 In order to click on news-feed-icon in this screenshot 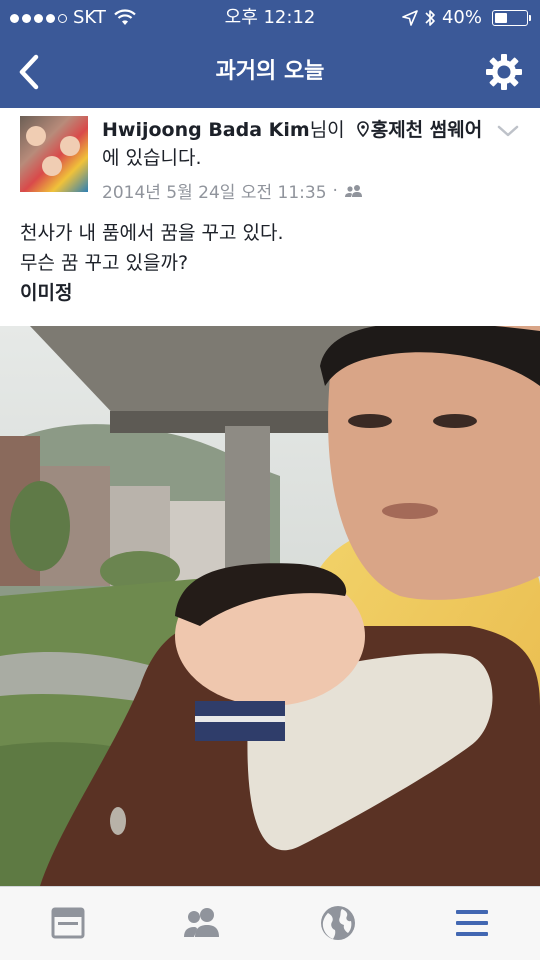, I will do `click(68, 923)`.